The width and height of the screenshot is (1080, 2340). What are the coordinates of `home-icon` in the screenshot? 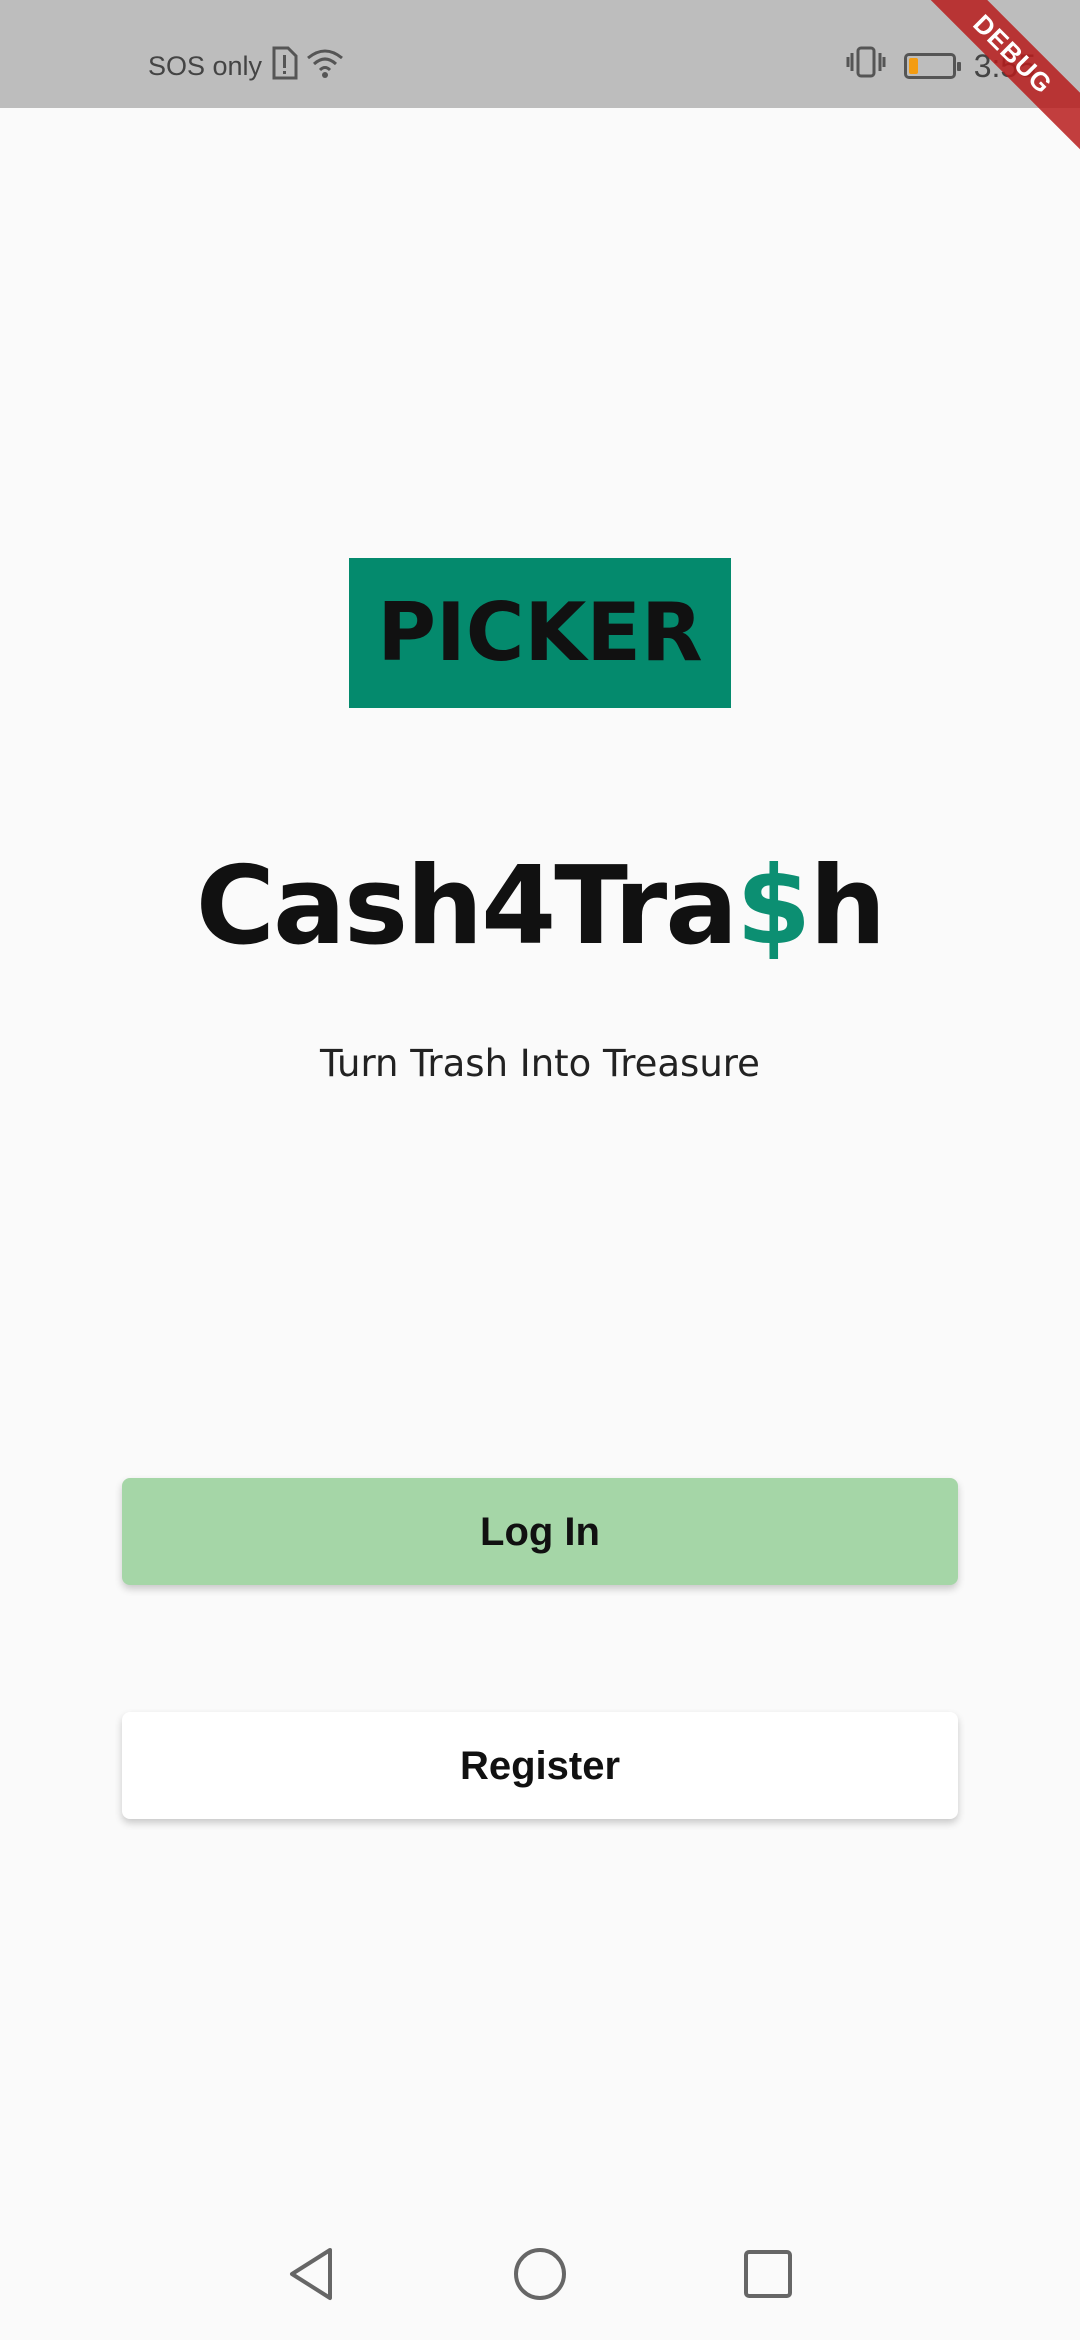 It's located at (540, 2274).